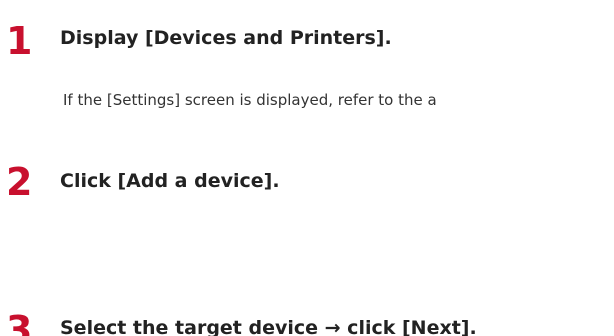 This screenshot has height=336, width=614. Describe the element at coordinates (19, 322) in the screenshot. I see `step-number: 3` at that location.